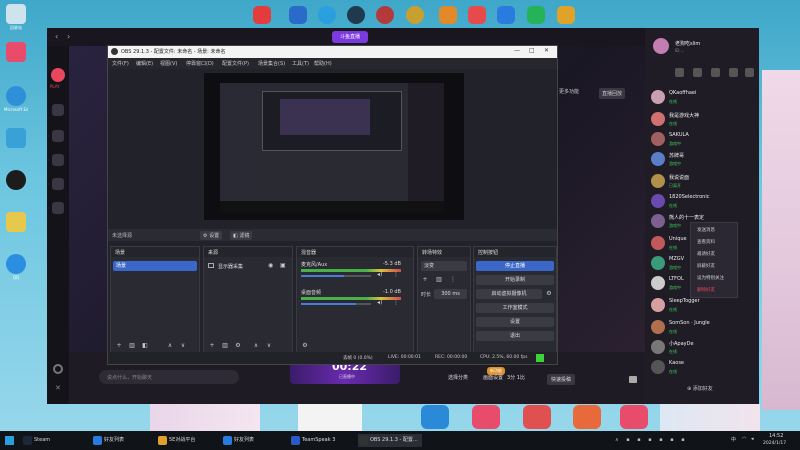  I want to click on friend-list-item: 小ApayDe 在线, so click(703, 348).